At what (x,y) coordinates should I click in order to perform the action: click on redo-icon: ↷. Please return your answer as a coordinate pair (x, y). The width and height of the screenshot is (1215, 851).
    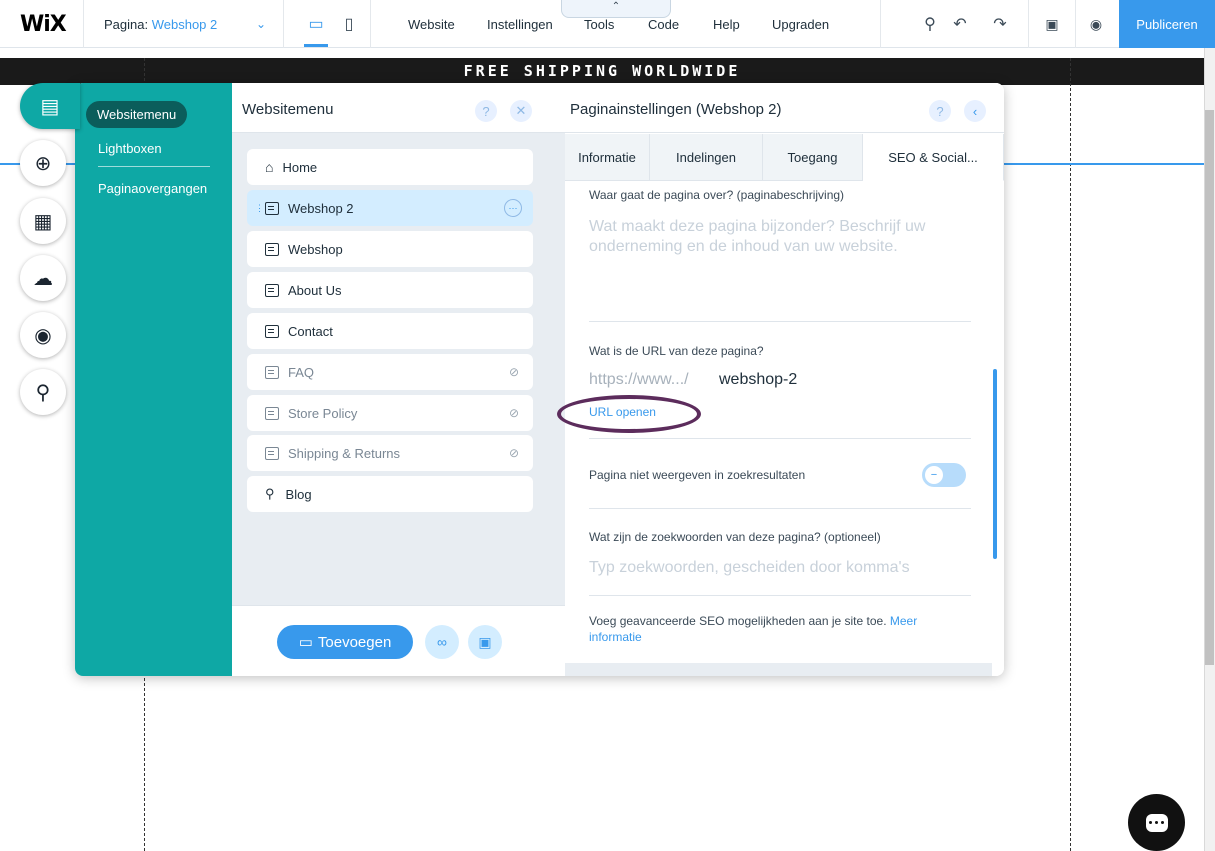
    Looking at the image, I should click on (1000, 24).